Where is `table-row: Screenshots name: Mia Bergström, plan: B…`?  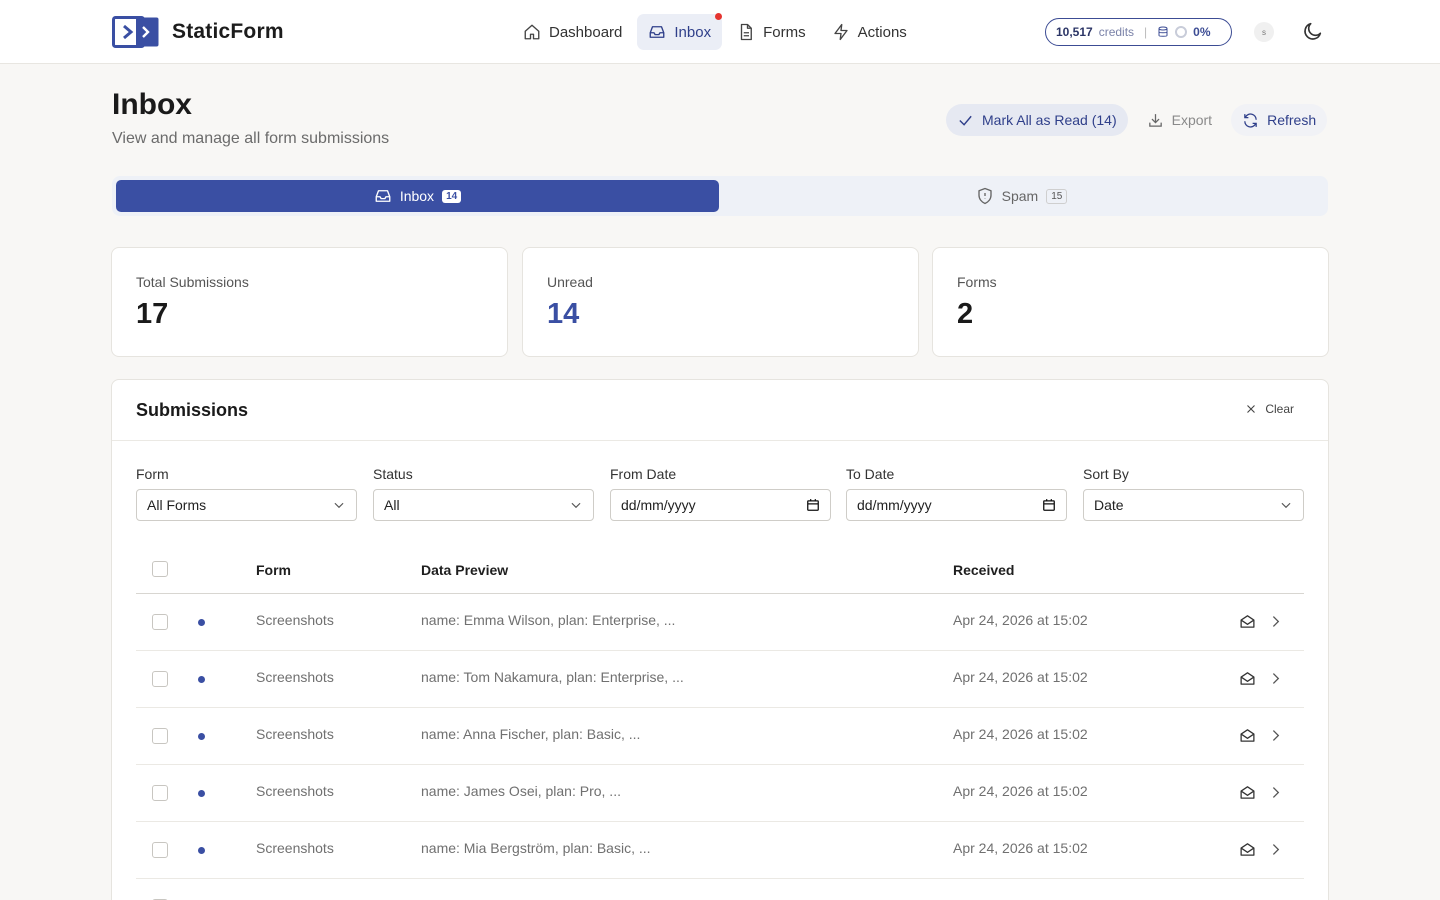
table-row: Screenshots name: Mia Bergström, plan: B… is located at coordinates (720, 850).